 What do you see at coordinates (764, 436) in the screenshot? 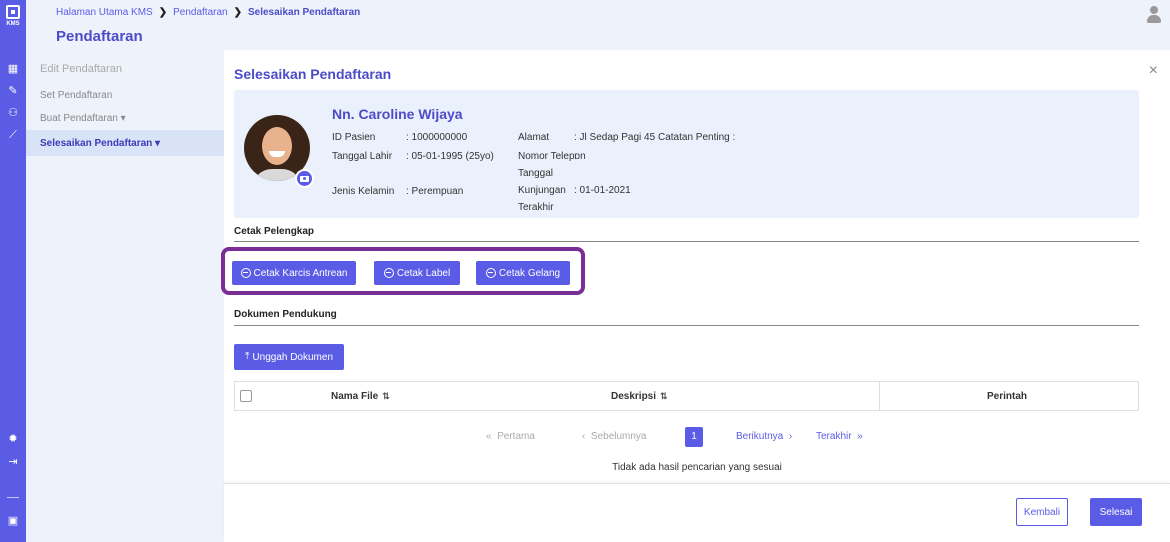
I see `pager-next: Berikutnya ›` at bounding box center [764, 436].